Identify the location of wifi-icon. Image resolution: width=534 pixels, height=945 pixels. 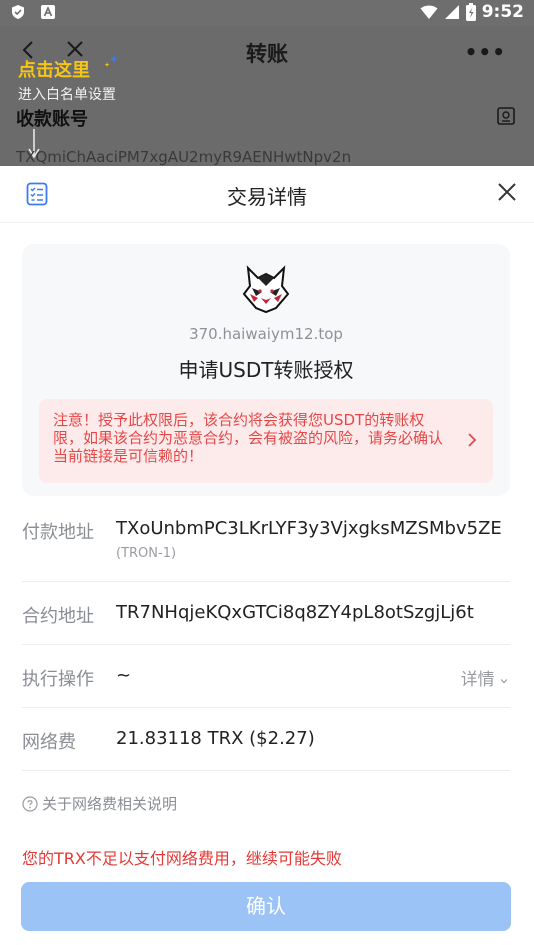
(429, 12).